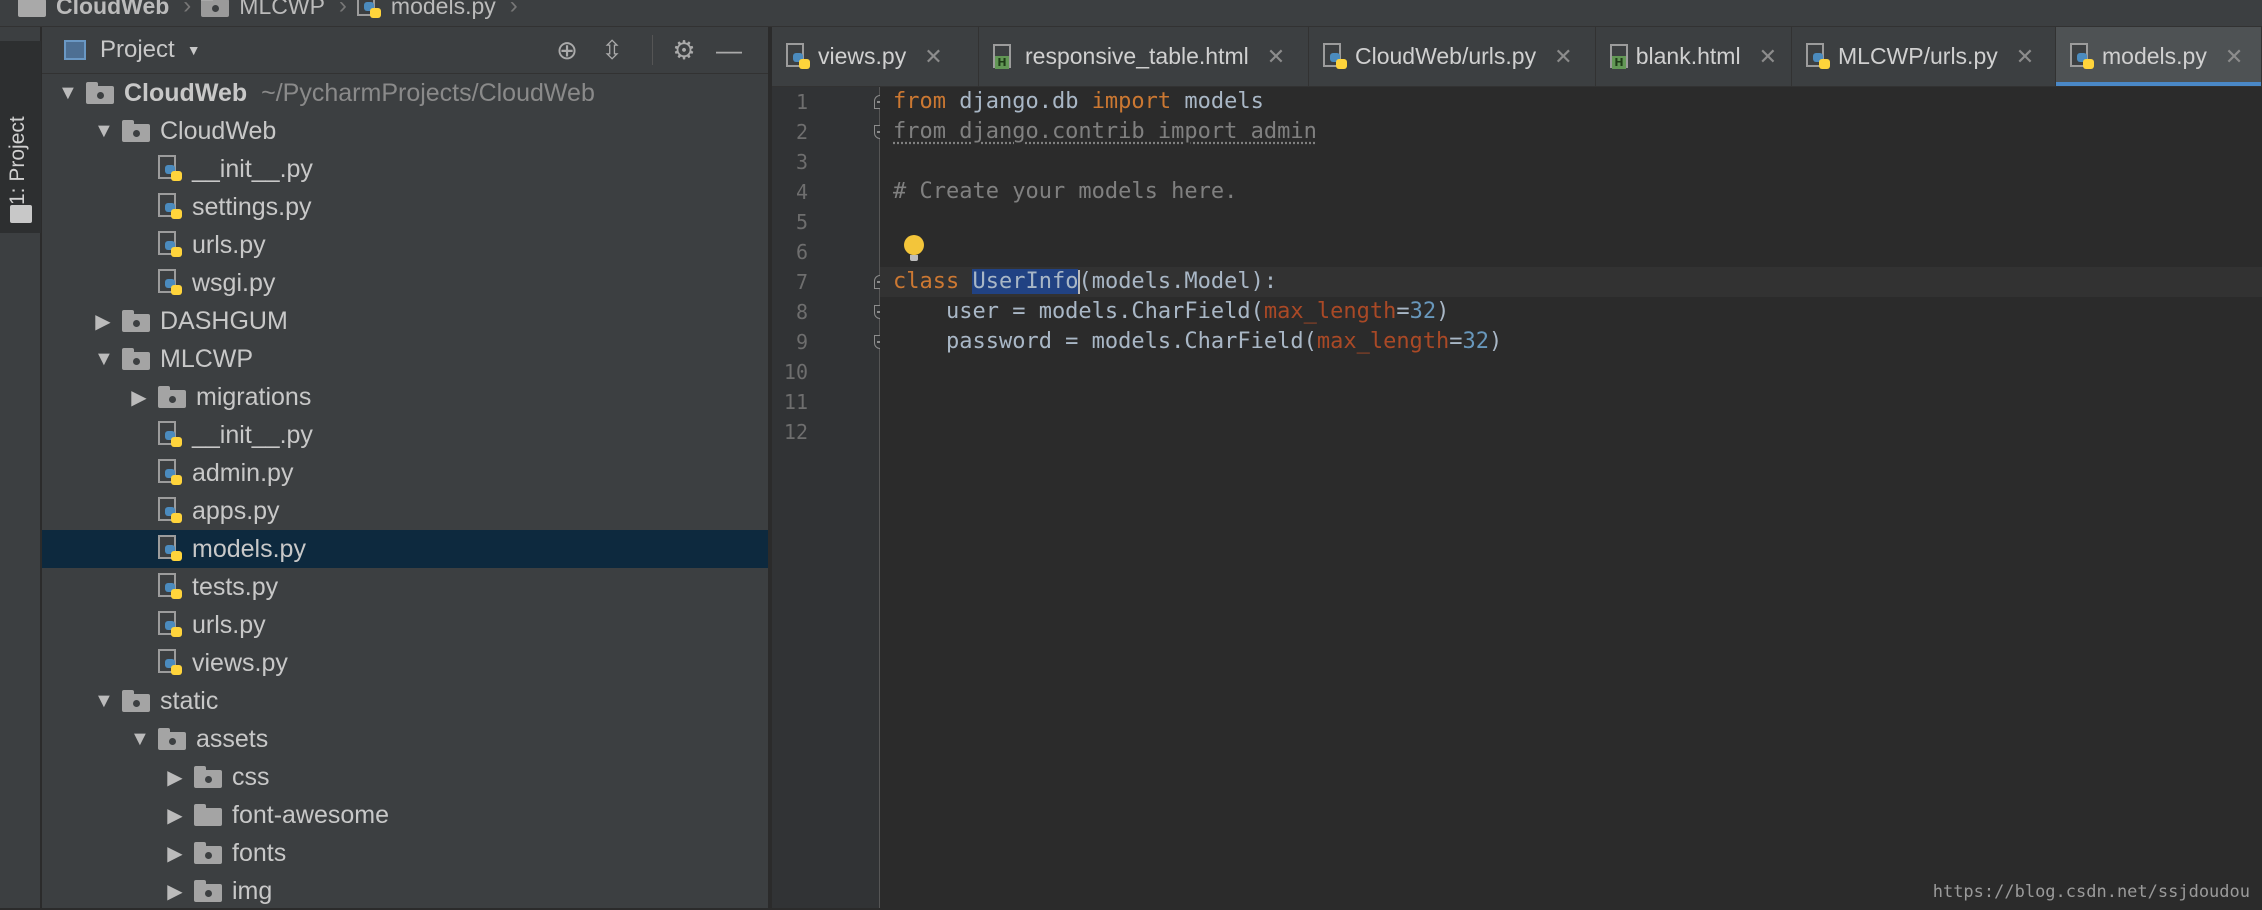 This screenshot has height=910, width=2262. I want to click on code-token: 32, so click(1423, 311).